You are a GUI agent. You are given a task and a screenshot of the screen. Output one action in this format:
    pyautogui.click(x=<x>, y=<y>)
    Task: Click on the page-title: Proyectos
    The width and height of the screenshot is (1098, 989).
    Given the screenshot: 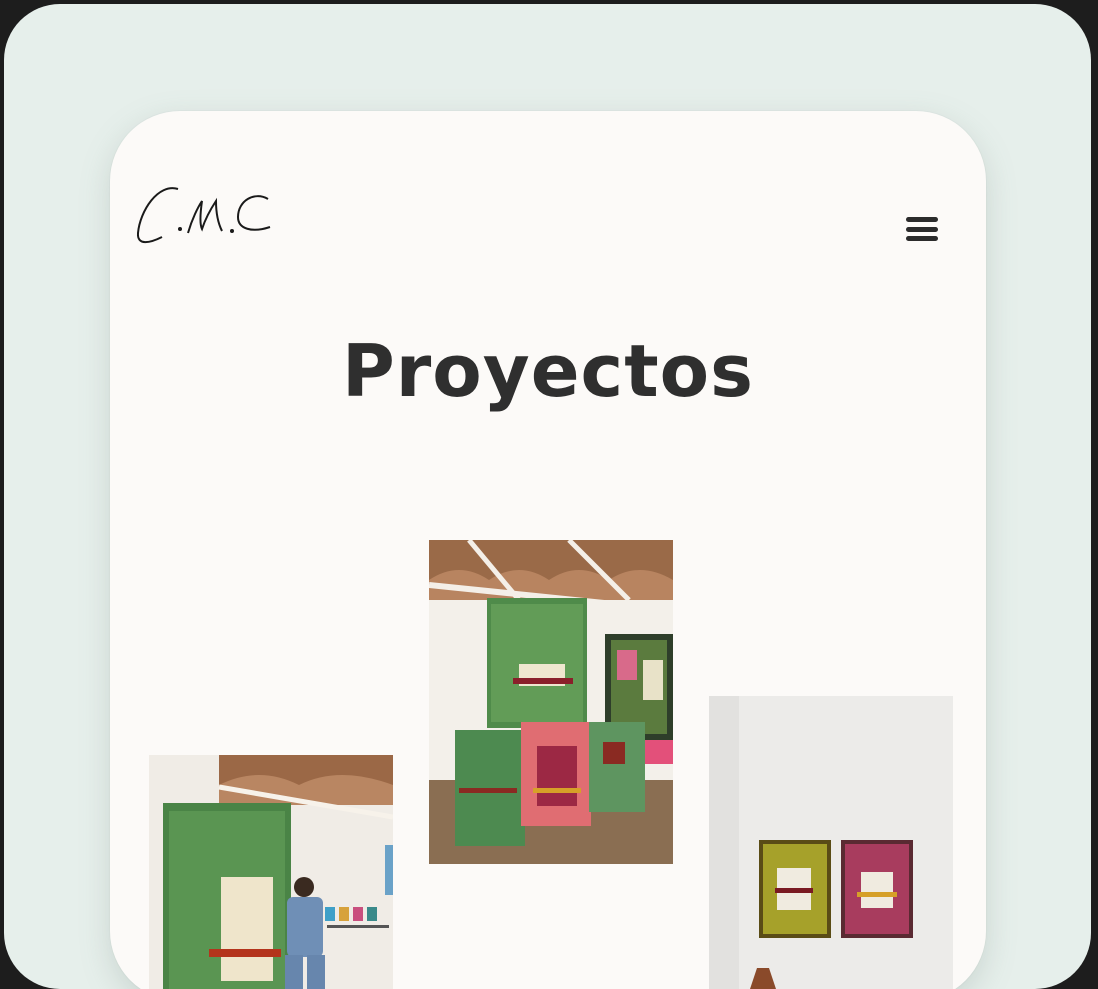 What is the action you would take?
    pyautogui.click(x=548, y=371)
    